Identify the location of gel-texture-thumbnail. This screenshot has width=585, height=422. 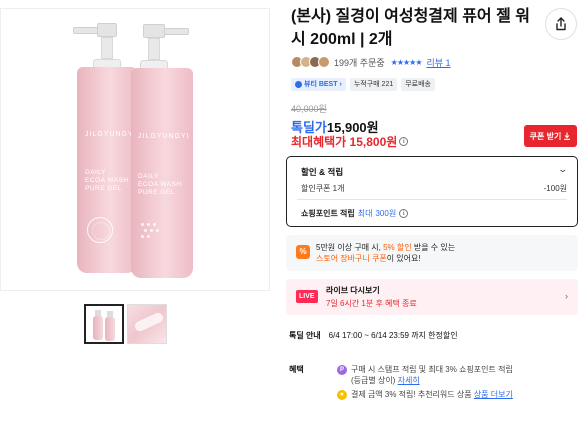
(147, 324).